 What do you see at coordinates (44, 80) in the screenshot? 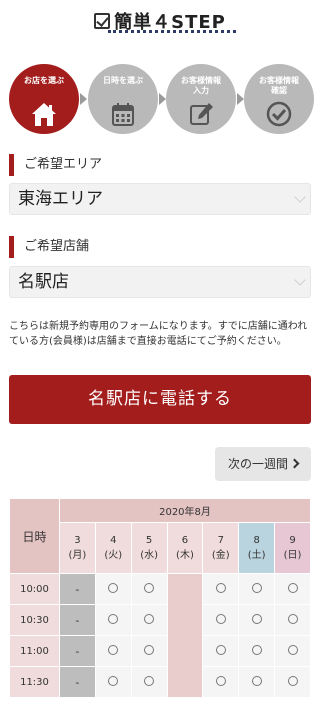
I see `step-1-label: お店を選ぶ` at bounding box center [44, 80].